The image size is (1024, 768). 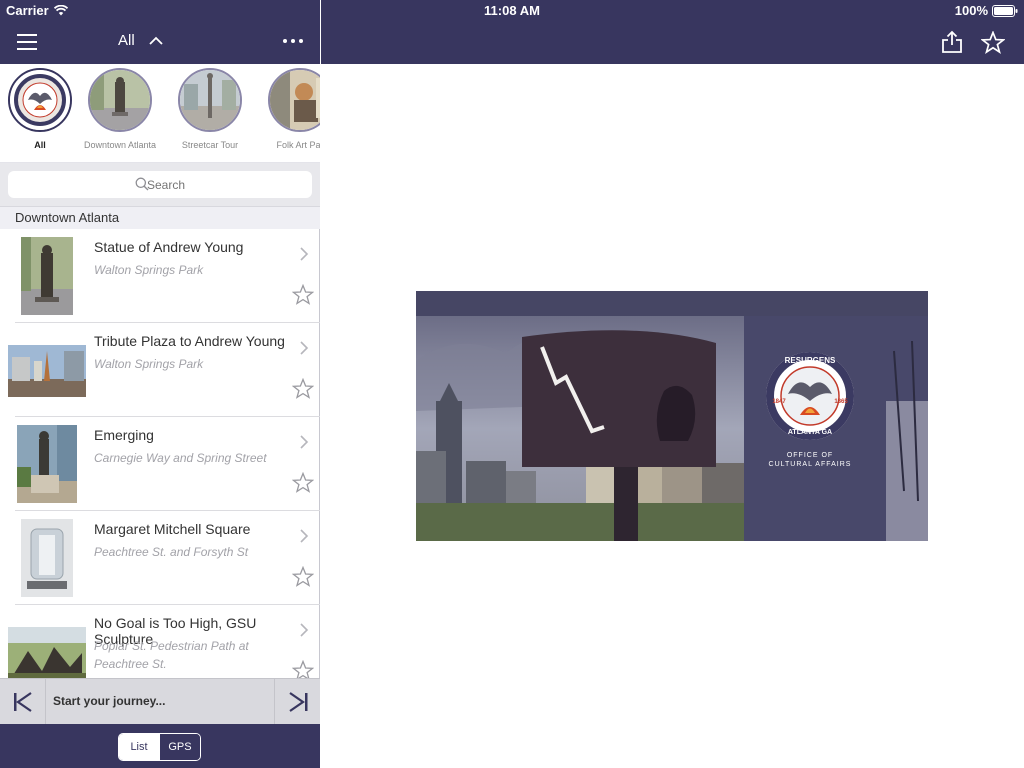 What do you see at coordinates (160, 218) in the screenshot?
I see `section-header: Downtown Atlanta` at bounding box center [160, 218].